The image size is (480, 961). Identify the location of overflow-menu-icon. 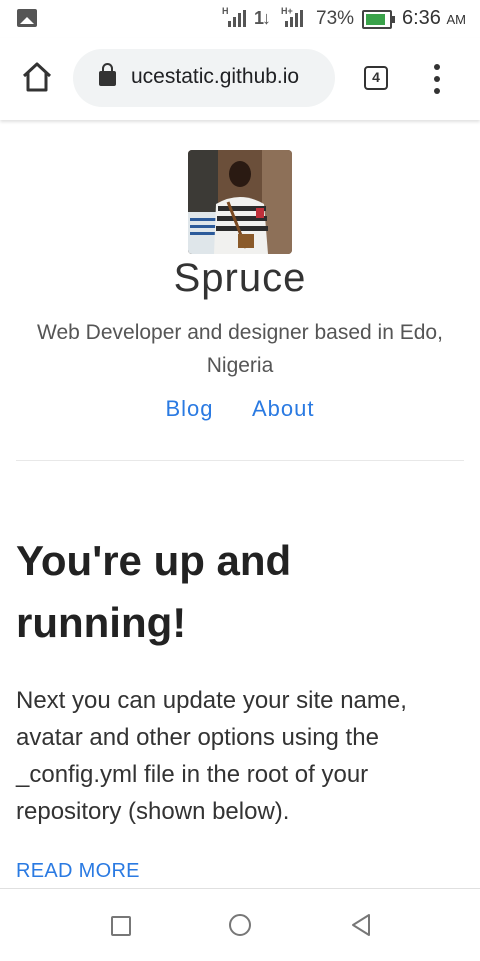
(437, 79).